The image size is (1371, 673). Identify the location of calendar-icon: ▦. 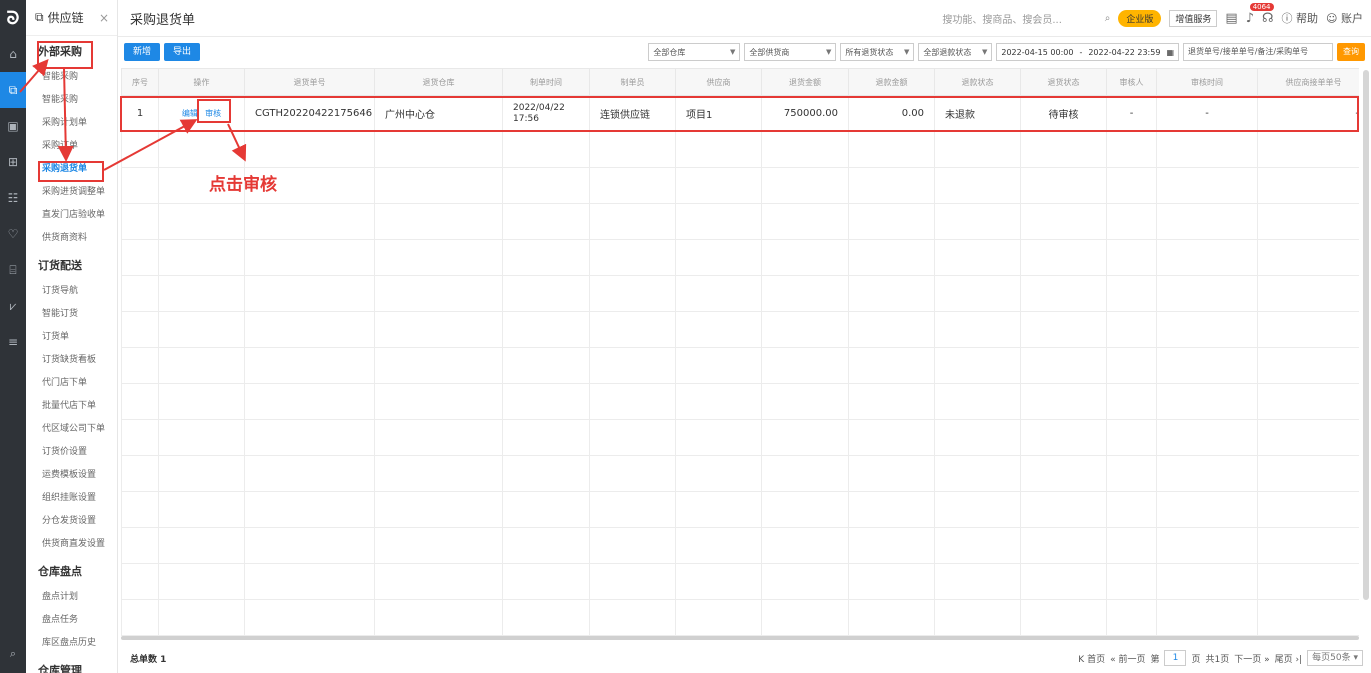
(1170, 52).